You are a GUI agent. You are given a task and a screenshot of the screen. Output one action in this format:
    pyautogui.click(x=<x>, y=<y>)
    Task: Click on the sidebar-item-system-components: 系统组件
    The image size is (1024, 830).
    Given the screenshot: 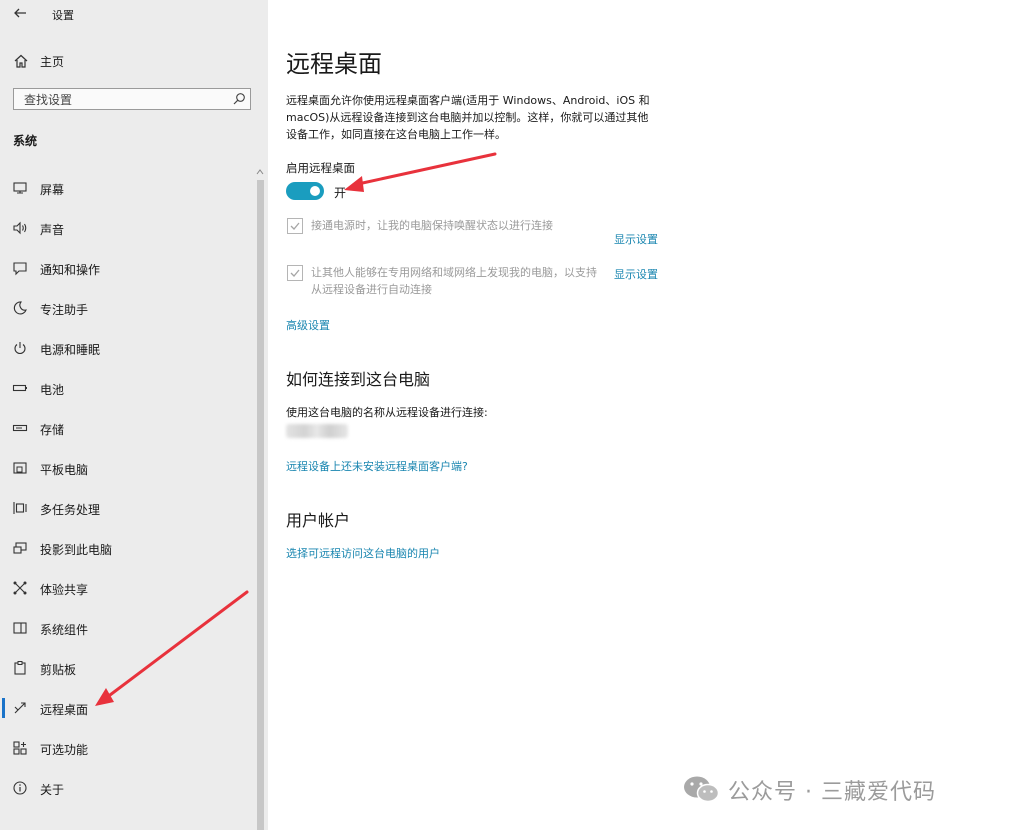 What is the action you would take?
    pyautogui.click(x=127, y=628)
    